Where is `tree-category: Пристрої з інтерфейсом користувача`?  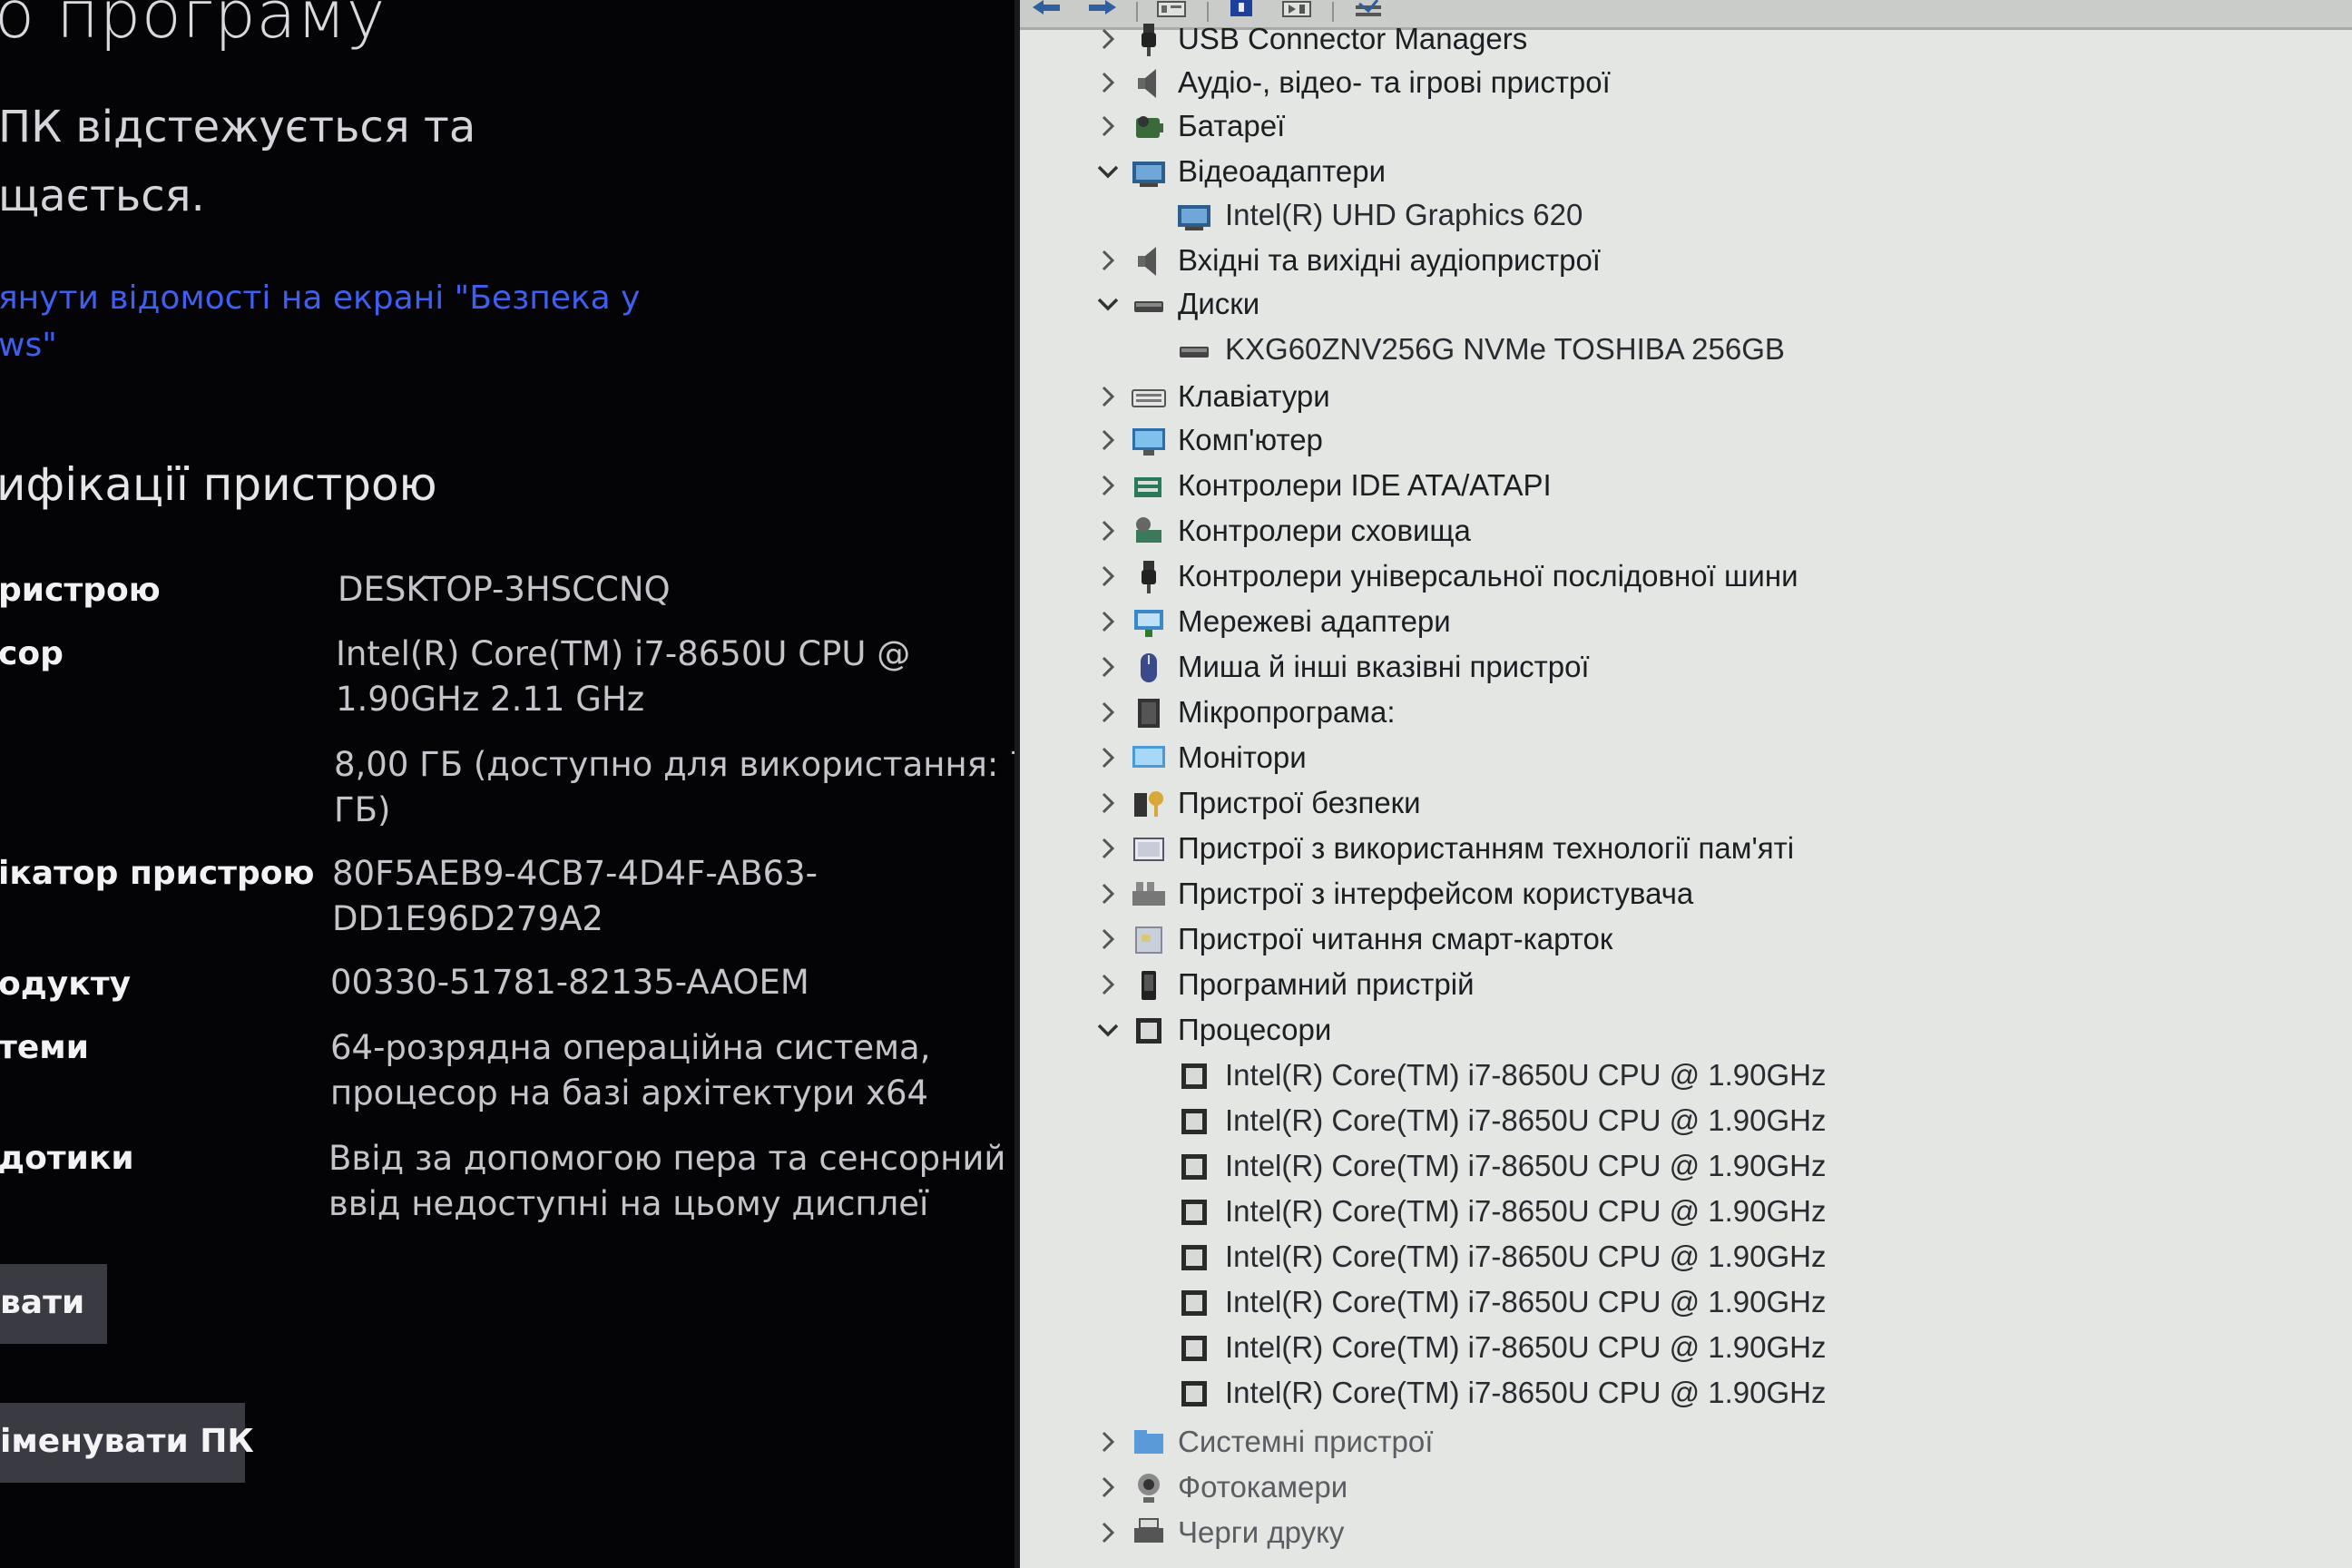
tree-category: Пристрої з інтерфейсом користувача is located at coordinates (1686, 895).